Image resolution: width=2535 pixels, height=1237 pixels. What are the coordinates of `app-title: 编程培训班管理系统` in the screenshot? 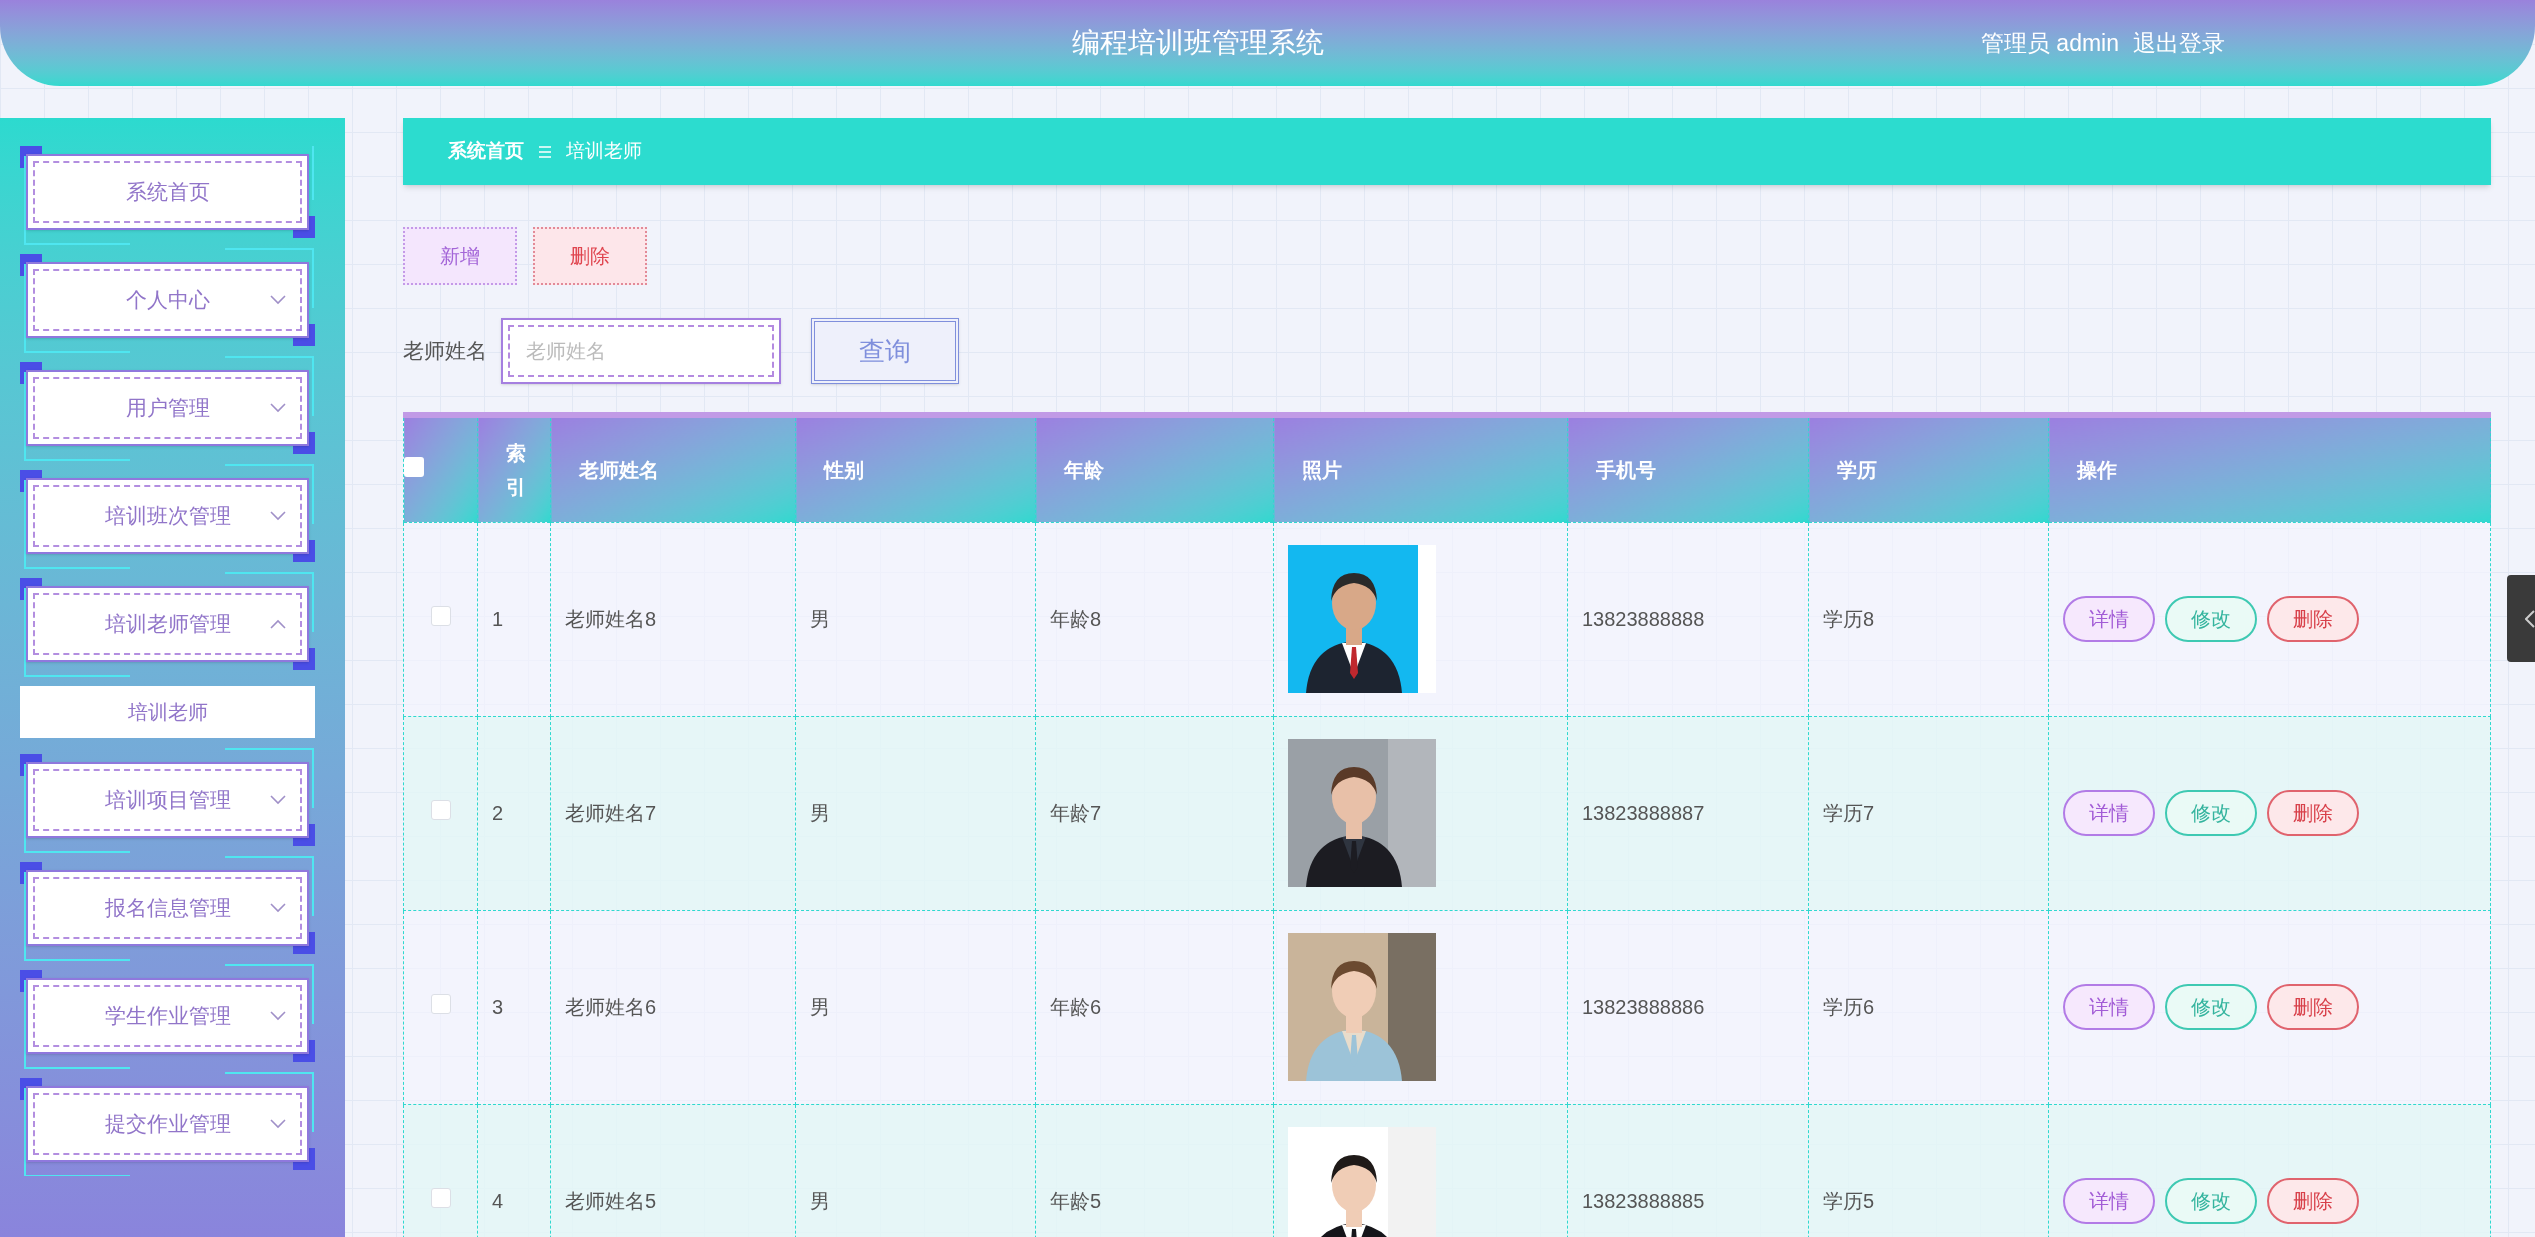 It's located at (1197, 43).